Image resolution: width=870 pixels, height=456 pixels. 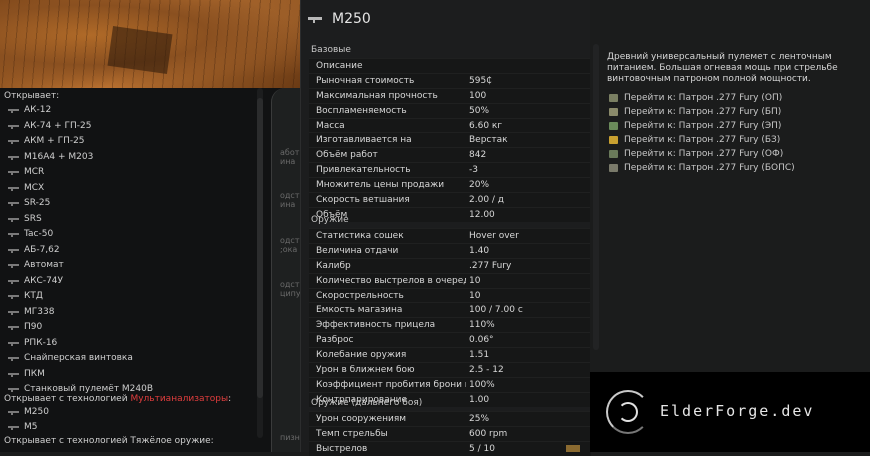 I want to click on stat-value: 25%, so click(x=479, y=418).